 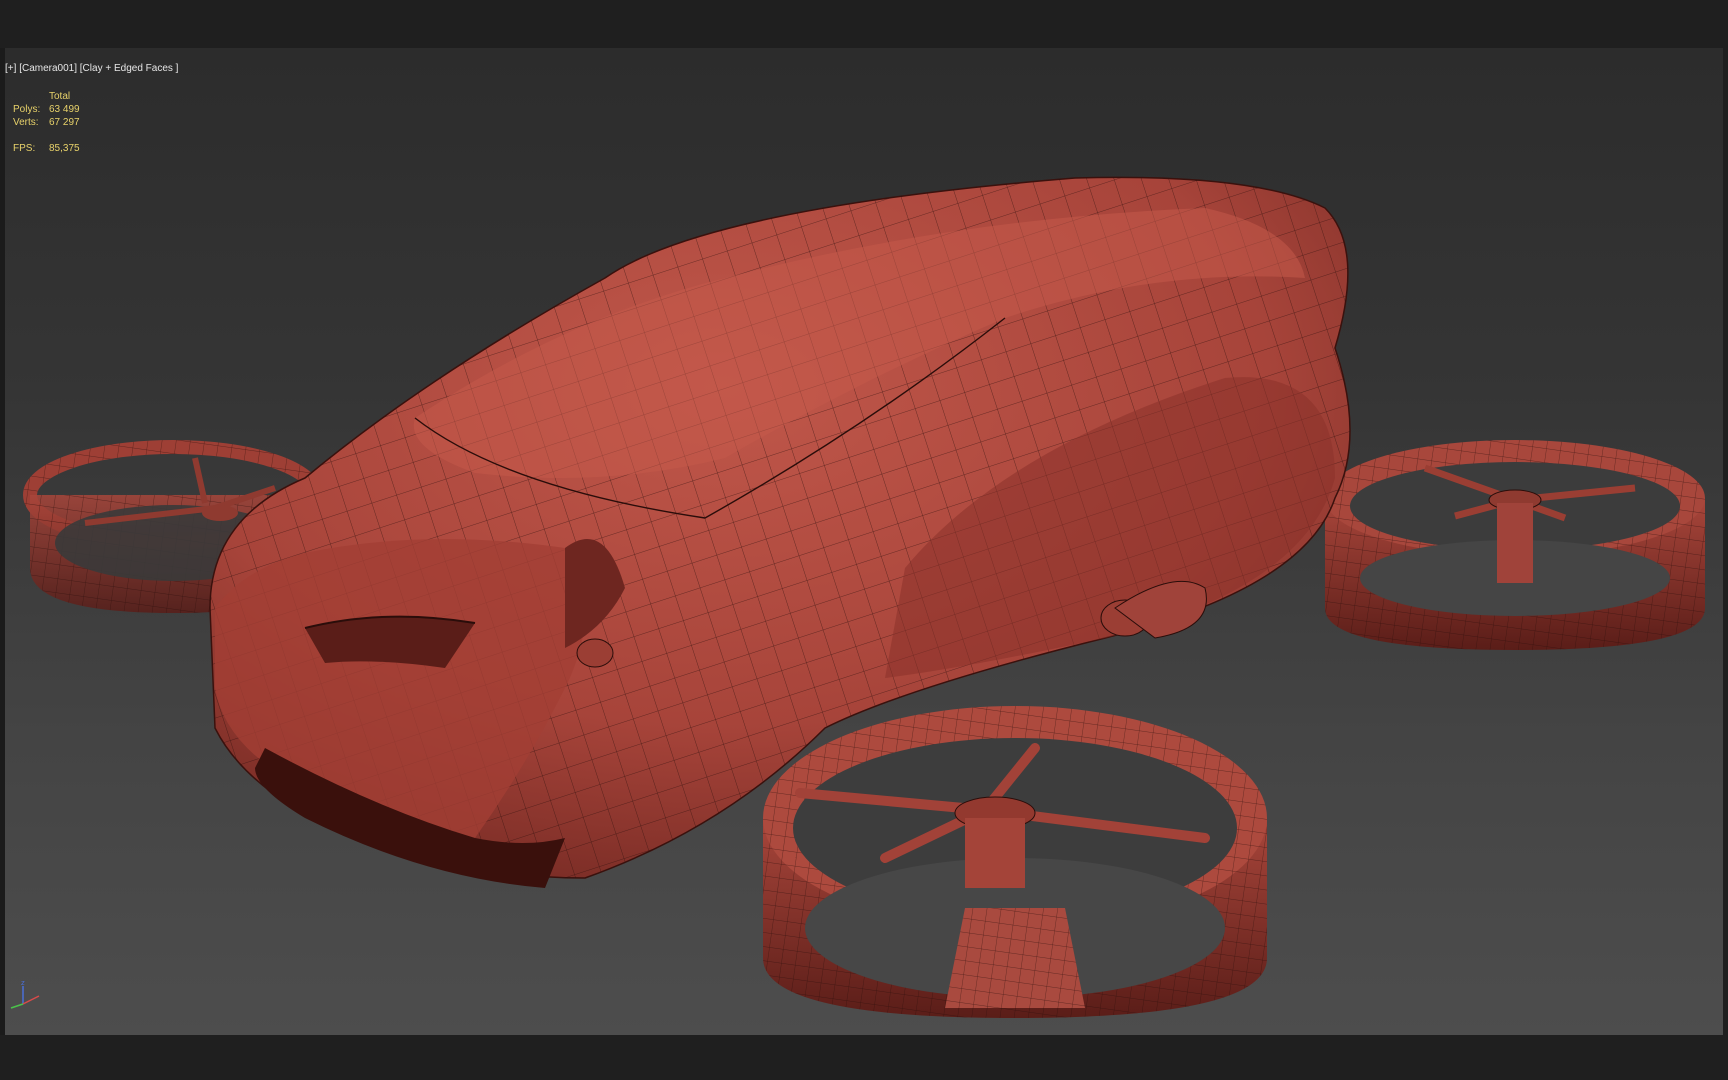 I want to click on viewport-menu-button: [+], so click(x=10, y=68).